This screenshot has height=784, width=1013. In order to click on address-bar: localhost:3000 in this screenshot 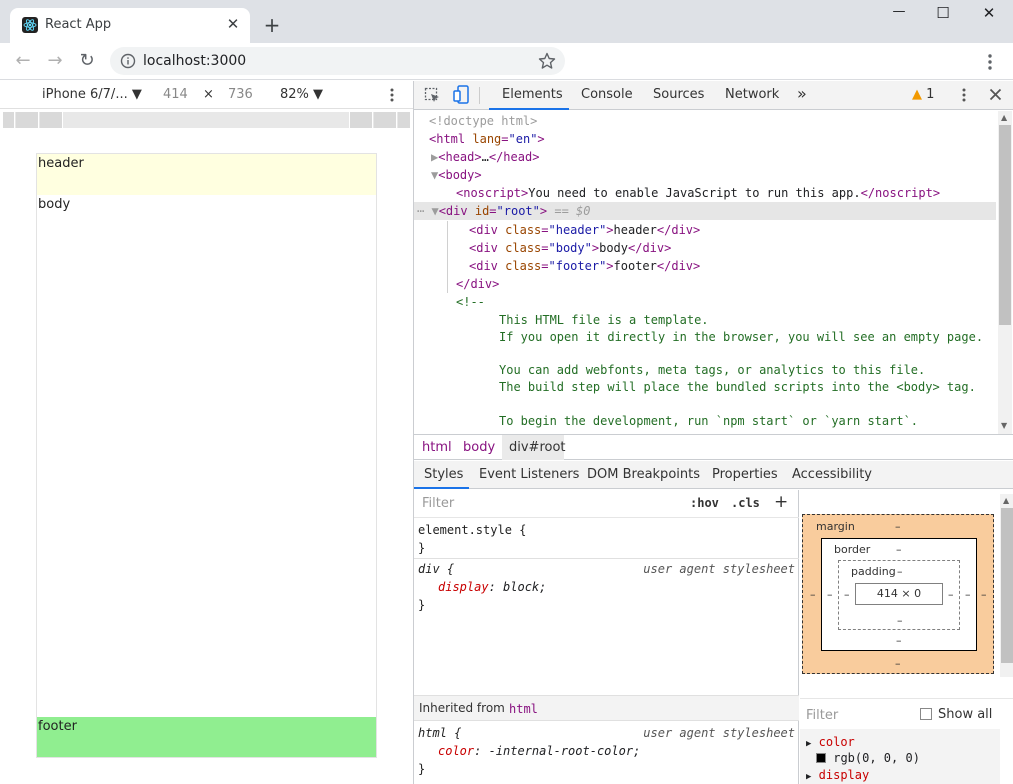, I will do `click(337, 61)`.